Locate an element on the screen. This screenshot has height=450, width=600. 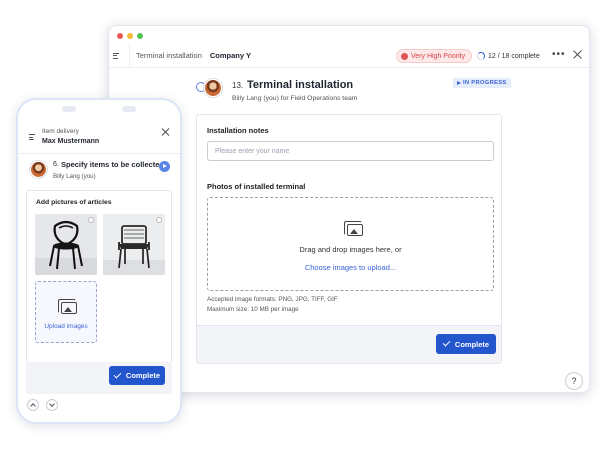
chevron-up-icon is located at coordinates (33, 406).